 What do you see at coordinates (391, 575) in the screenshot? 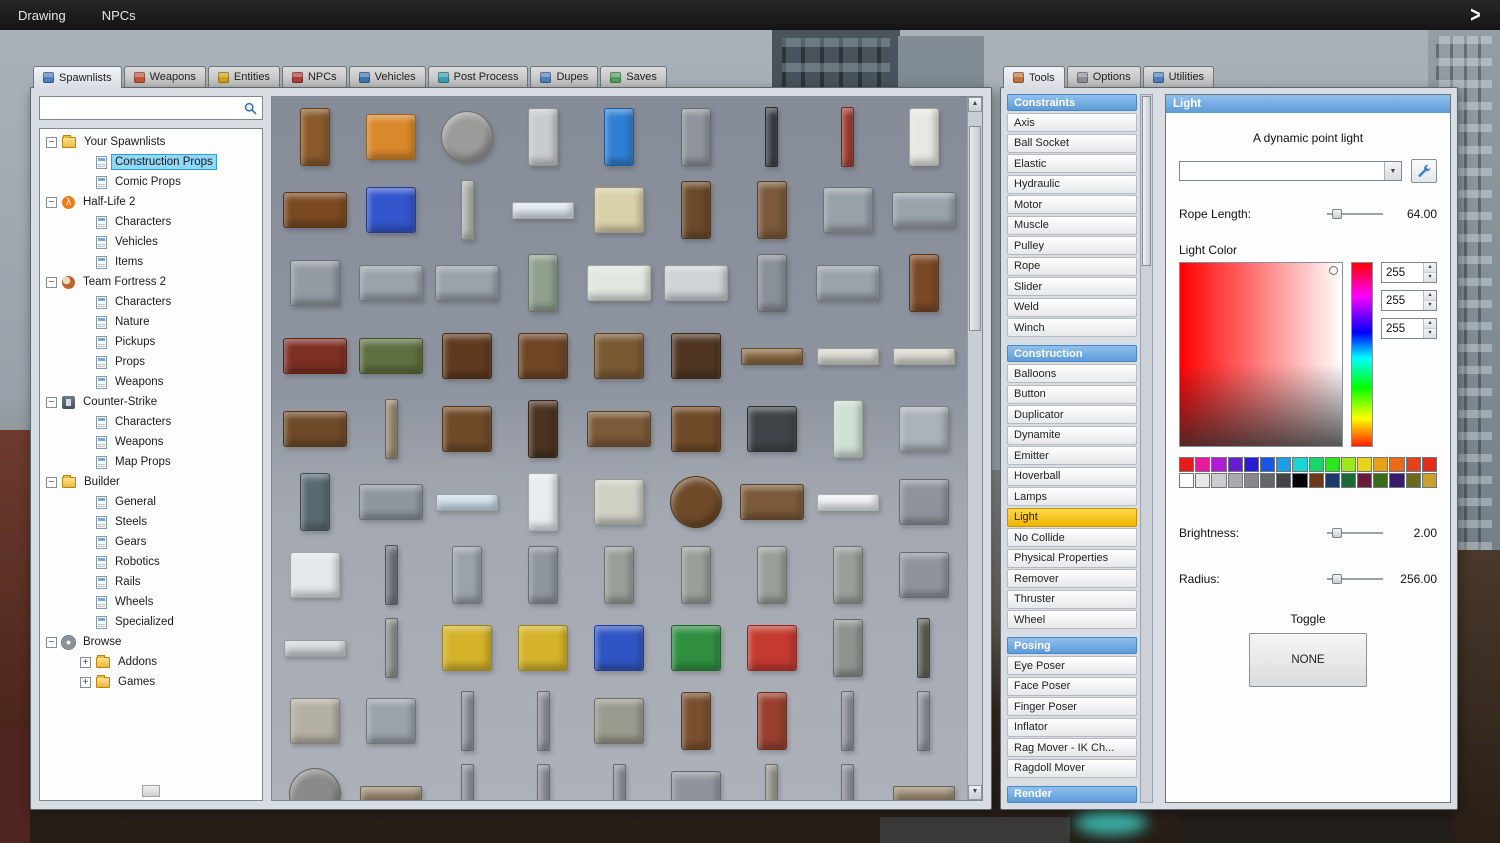
I see `prop-lamp-post` at bounding box center [391, 575].